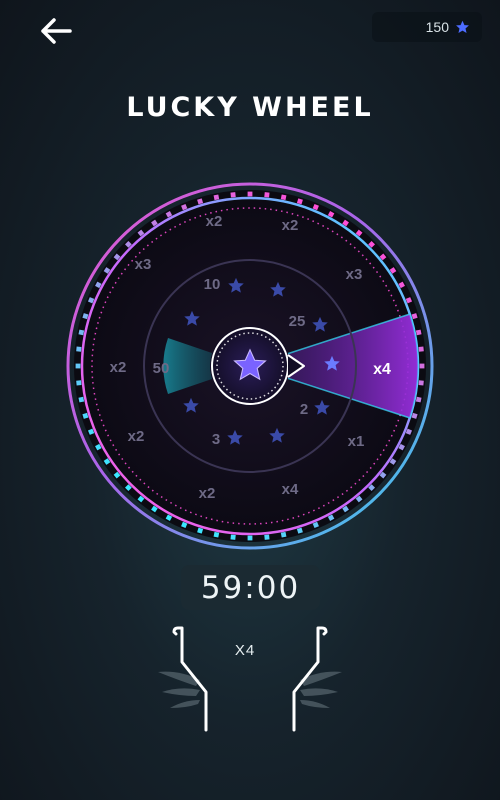 This screenshot has height=800, width=500. Describe the element at coordinates (437, 27) in the screenshot. I see `coin-count: 150` at that location.